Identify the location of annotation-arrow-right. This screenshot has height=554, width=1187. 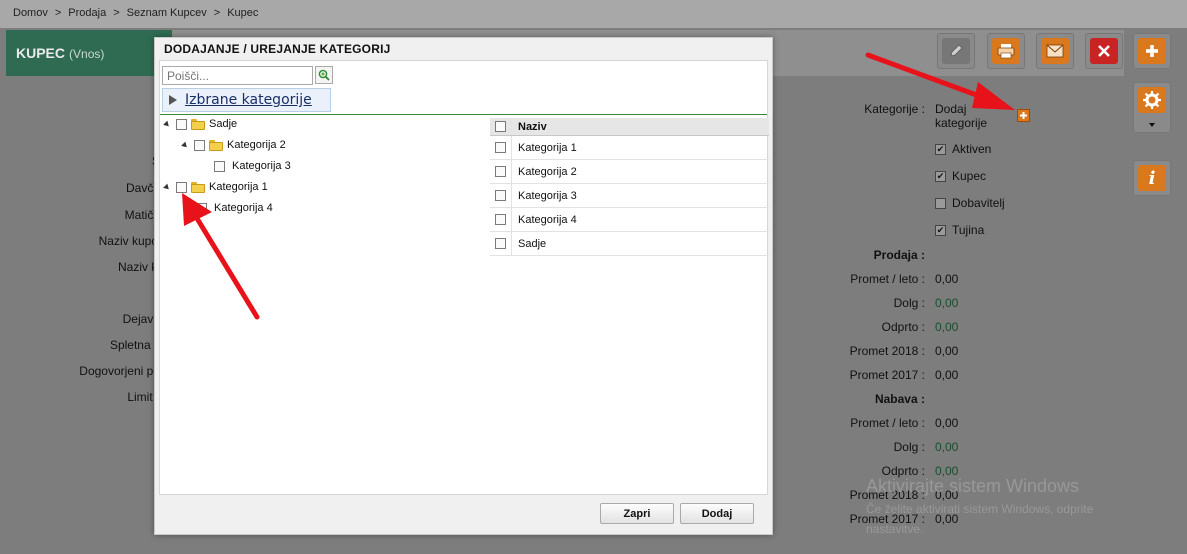
(940, 81).